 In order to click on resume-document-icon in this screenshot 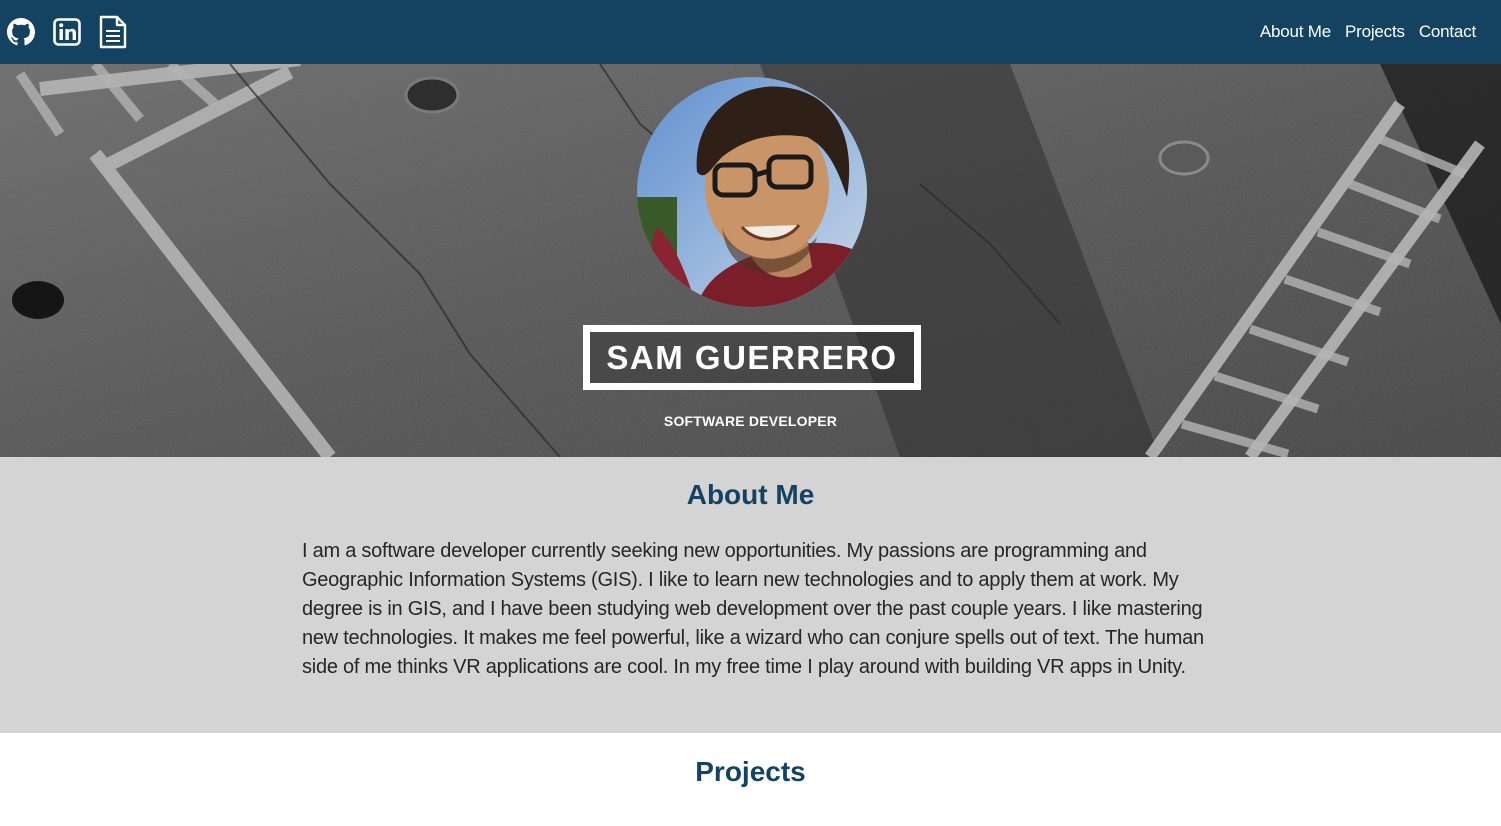, I will do `click(113, 32)`.